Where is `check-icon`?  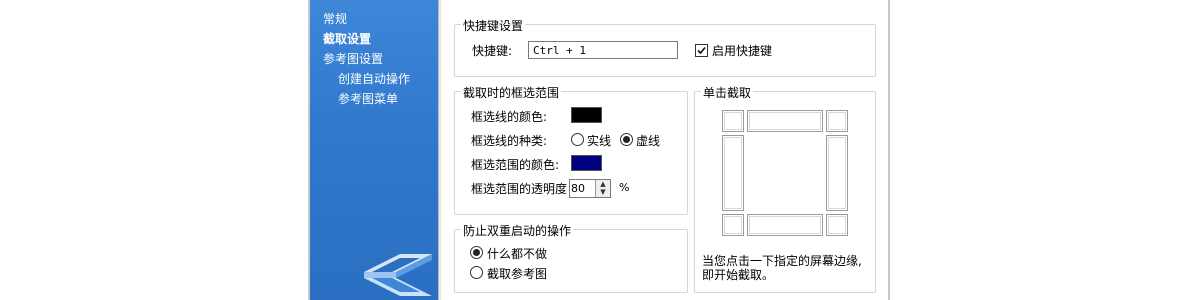
check-icon is located at coordinates (701, 50).